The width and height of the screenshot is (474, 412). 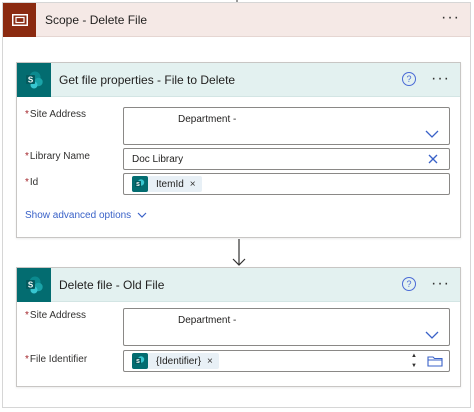 What do you see at coordinates (286, 361) in the screenshot?
I see `file-identifier-field: S {Identifier} × ▲ ▼` at bounding box center [286, 361].